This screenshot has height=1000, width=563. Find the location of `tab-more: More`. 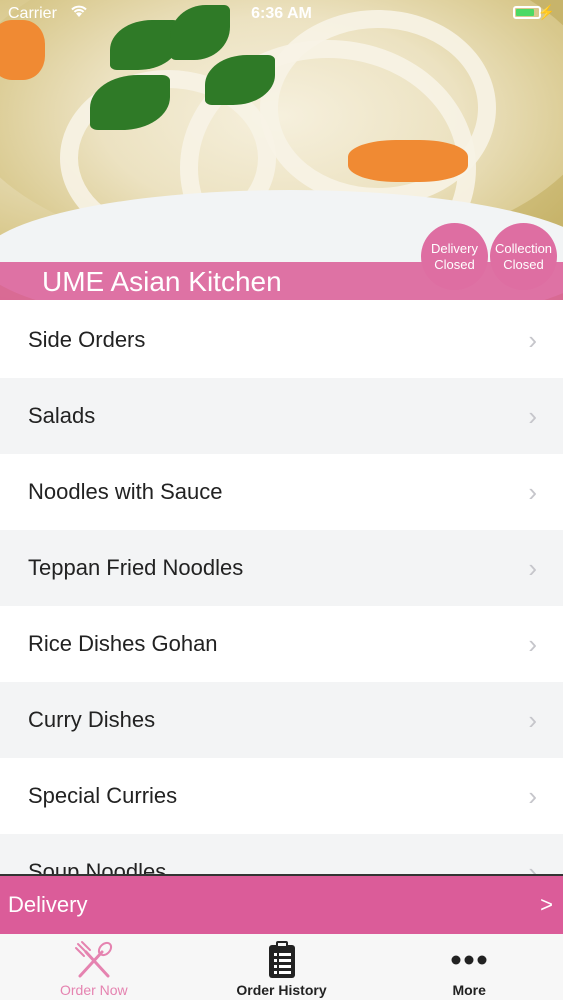

tab-more: More is located at coordinates (469, 967).